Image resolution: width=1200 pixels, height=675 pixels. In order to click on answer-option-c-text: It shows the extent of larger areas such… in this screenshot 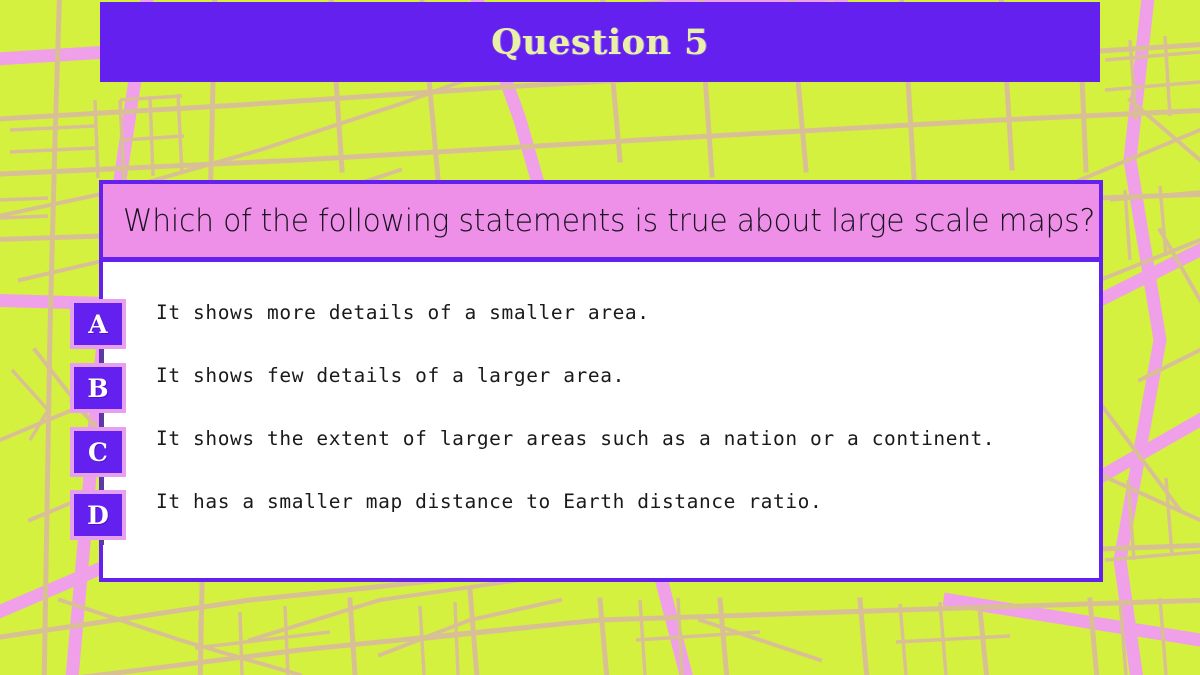, I will do `click(576, 438)`.